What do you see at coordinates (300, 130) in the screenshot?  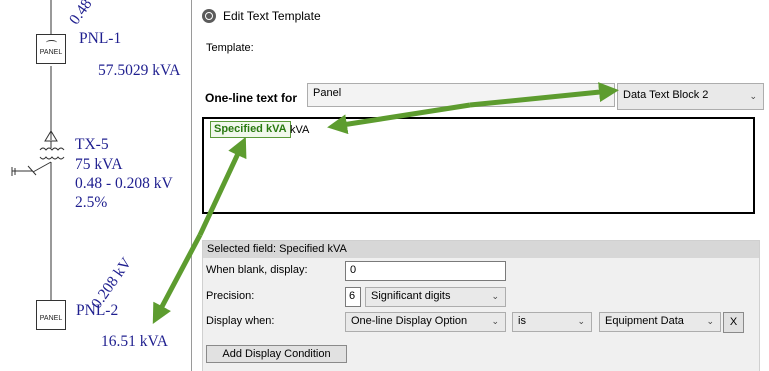 I see `unit-text: kVA` at bounding box center [300, 130].